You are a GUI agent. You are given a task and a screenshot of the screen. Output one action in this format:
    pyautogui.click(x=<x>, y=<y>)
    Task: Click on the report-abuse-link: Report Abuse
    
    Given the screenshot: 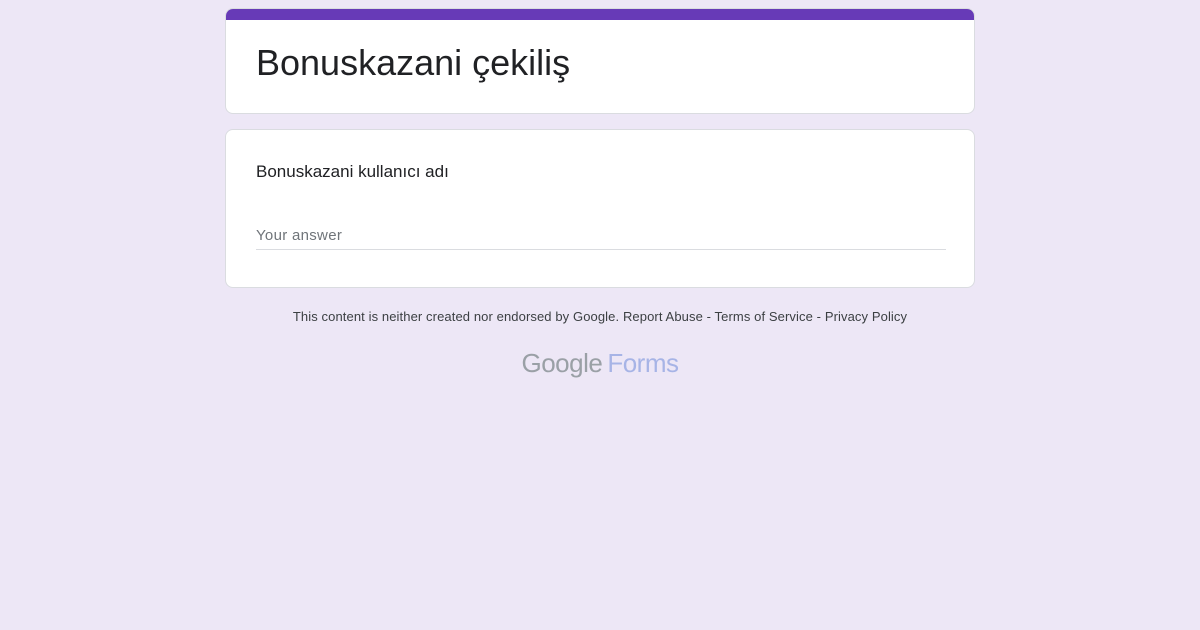 What is the action you would take?
    pyautogui.click(x=663, y=316)
    